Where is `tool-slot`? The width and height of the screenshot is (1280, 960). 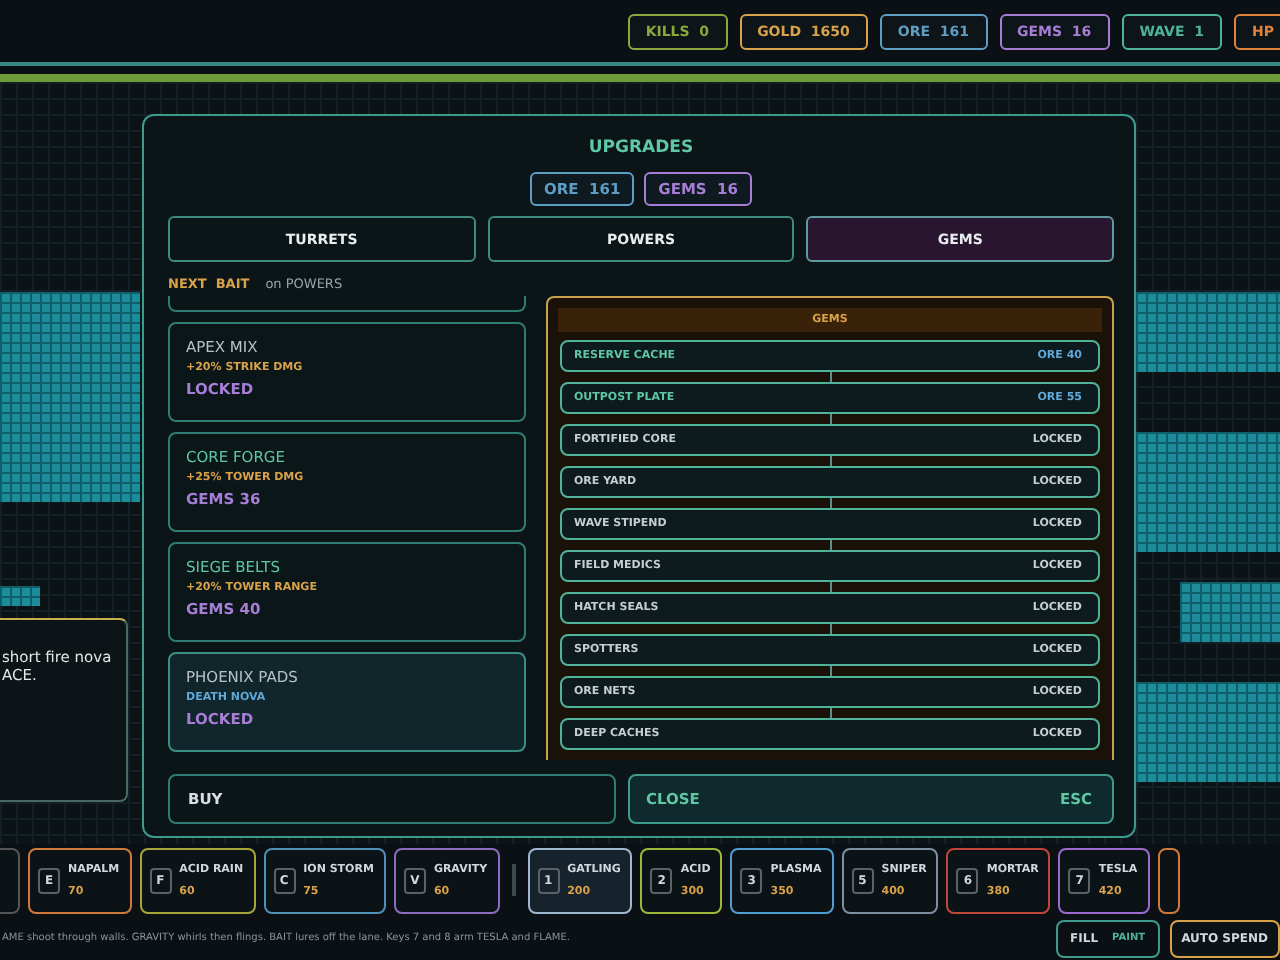
tool-slot is located at coordinates (1168, 880).